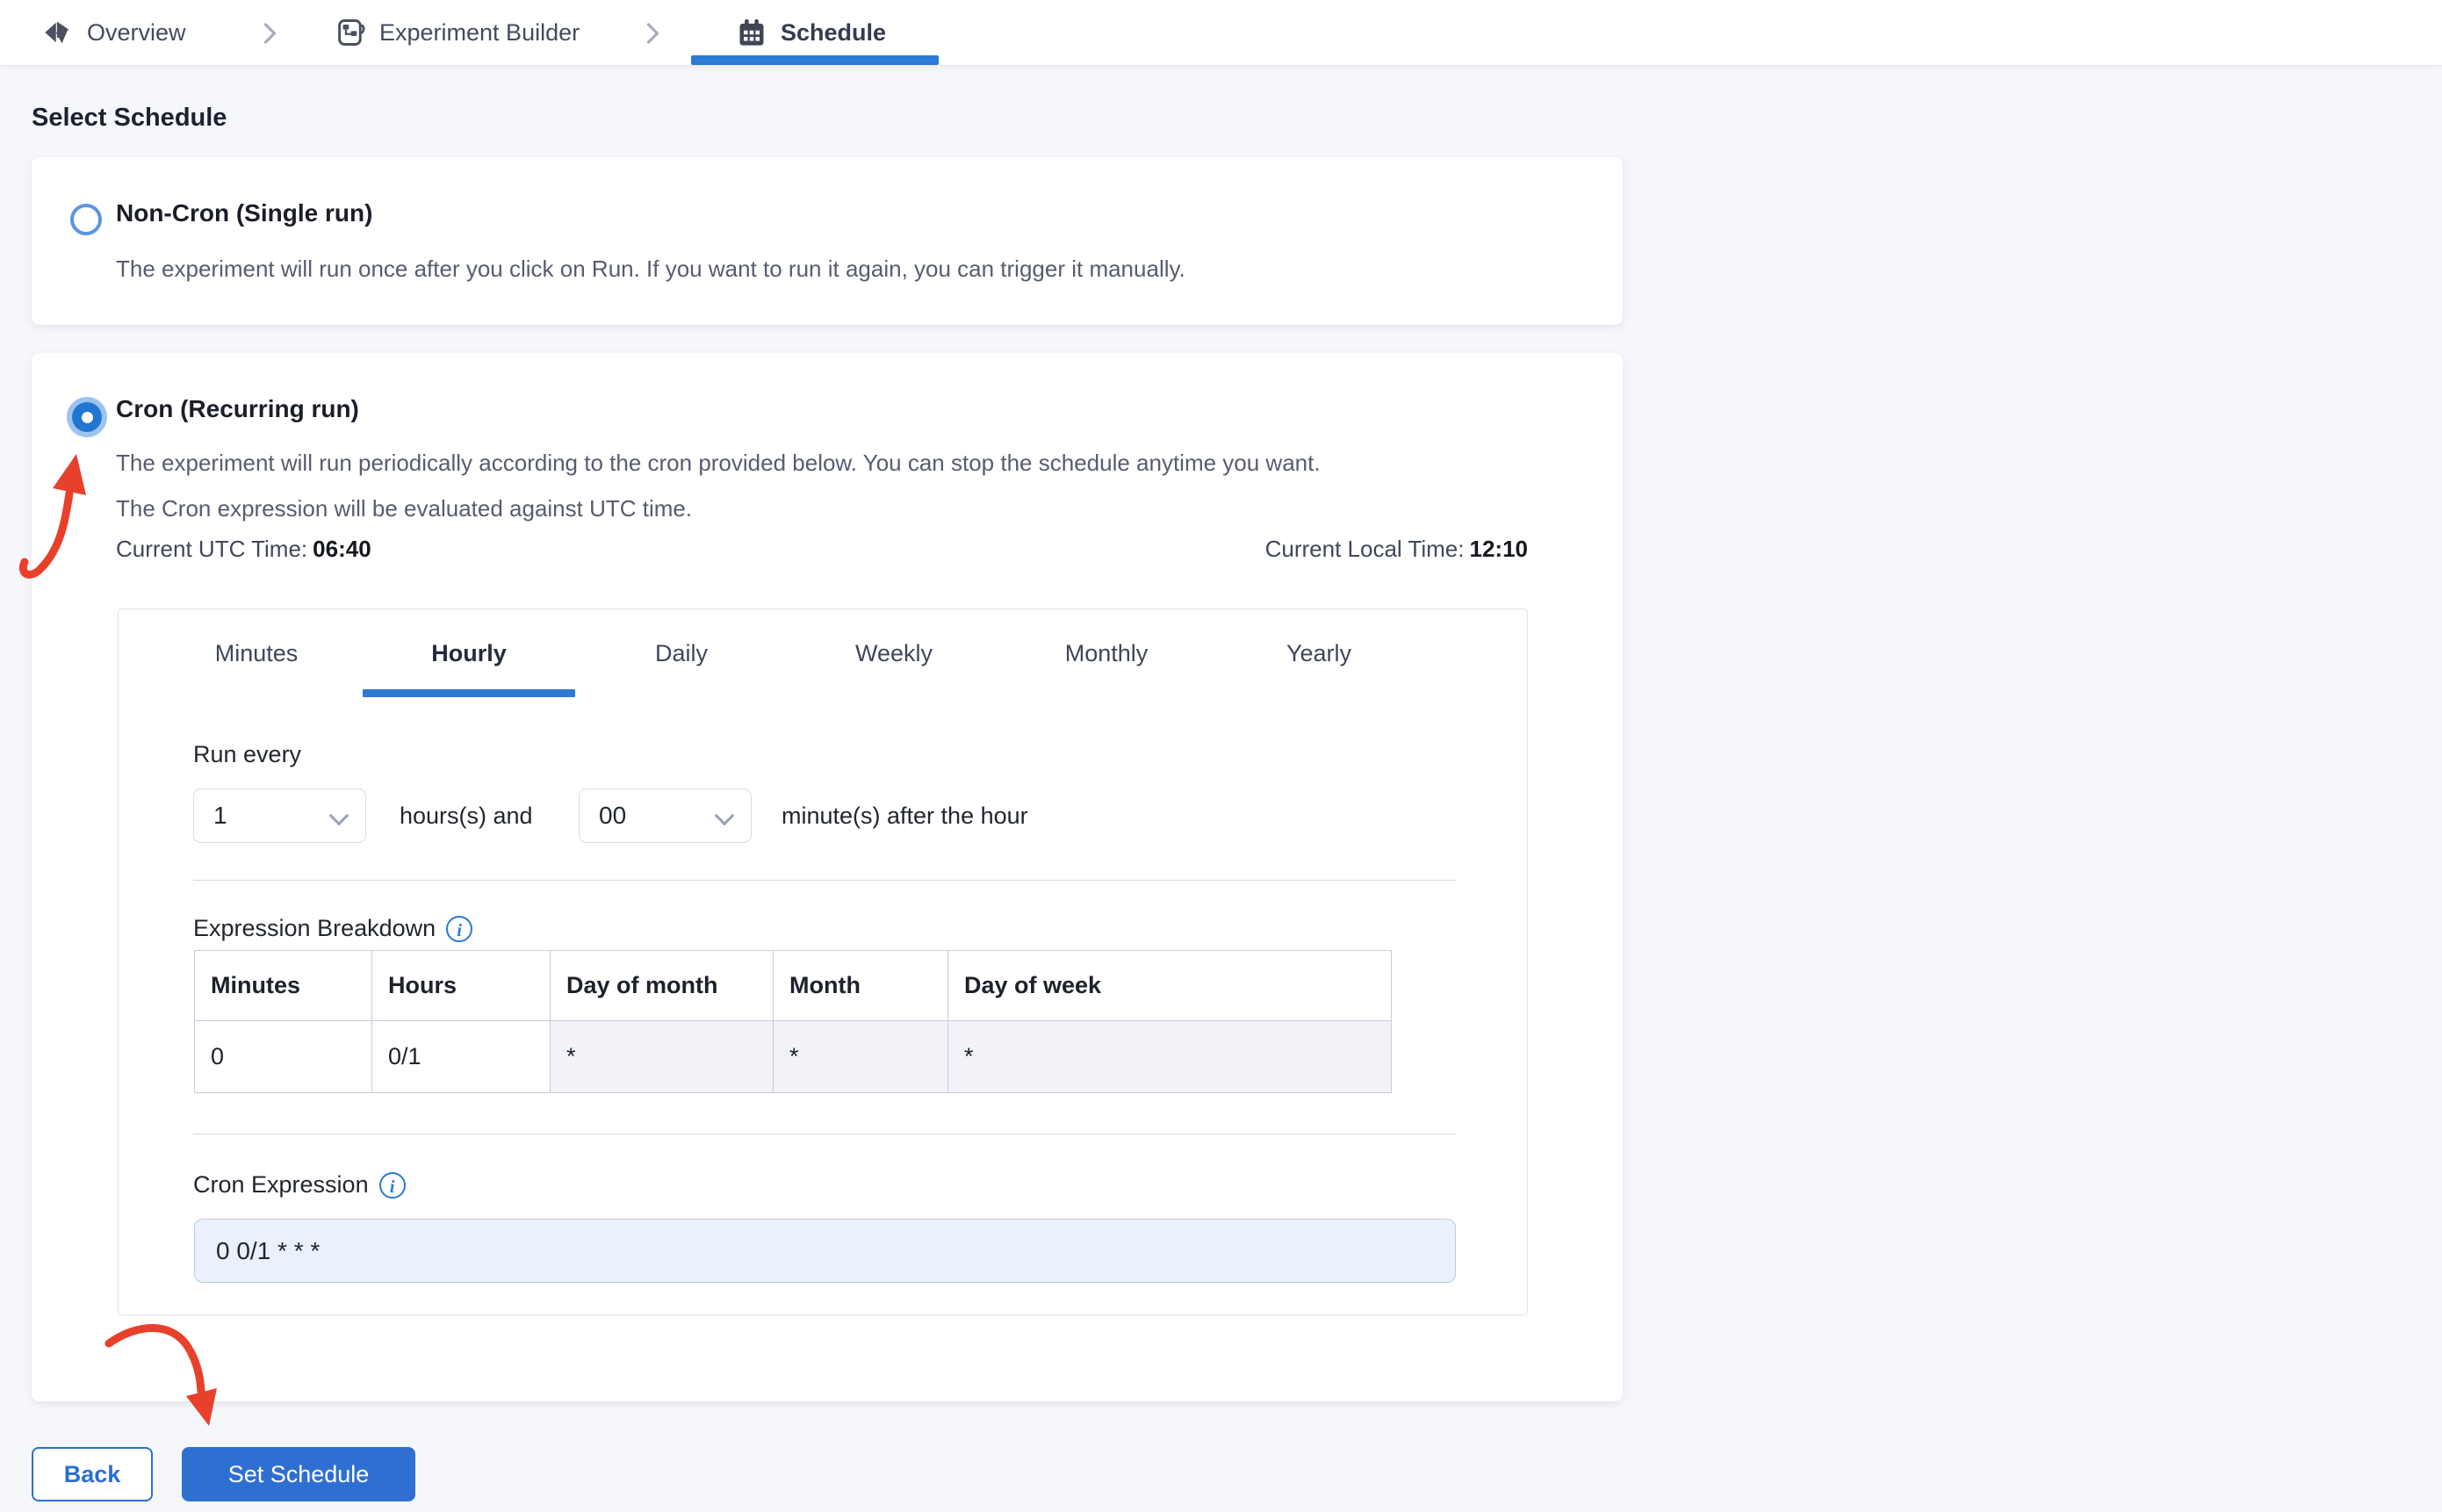  I want to click on current-utc-time: Current UTC Time: 06:40, so click(243, 549).